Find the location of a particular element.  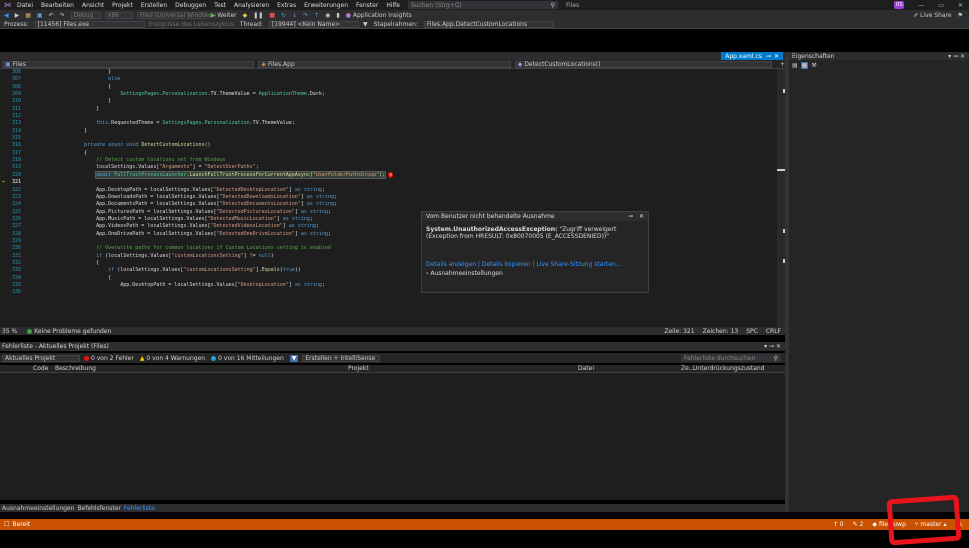

whitespace-indicator: SPC is located at coordinates (752, 331).